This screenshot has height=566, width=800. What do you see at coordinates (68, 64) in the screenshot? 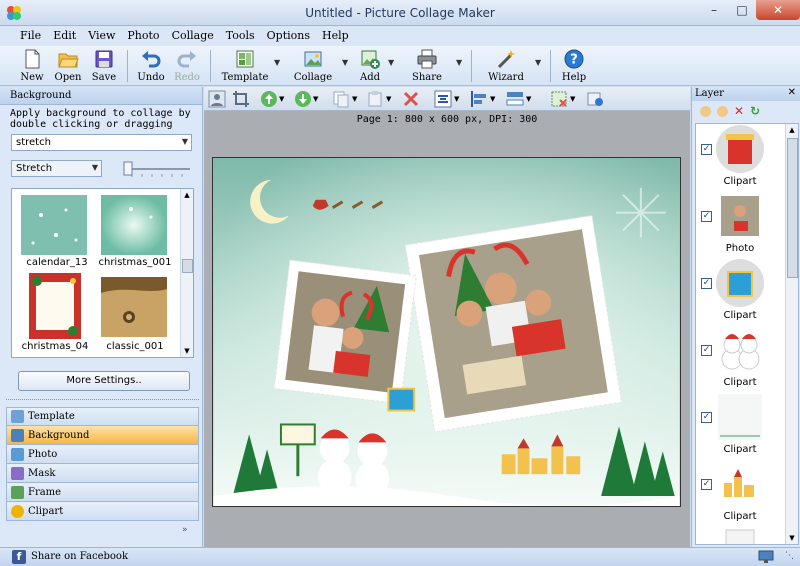
I see `open-button: Open` at bounding box center [68, 64].